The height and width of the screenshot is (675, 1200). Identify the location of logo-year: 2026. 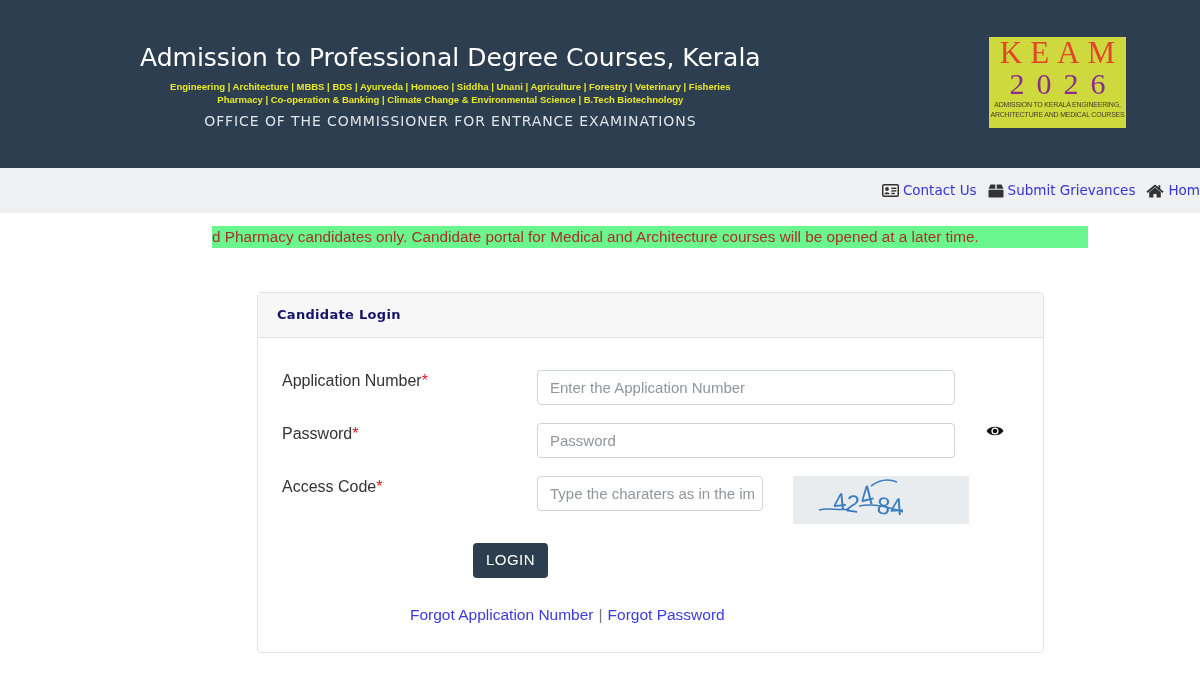
(1063, 84).